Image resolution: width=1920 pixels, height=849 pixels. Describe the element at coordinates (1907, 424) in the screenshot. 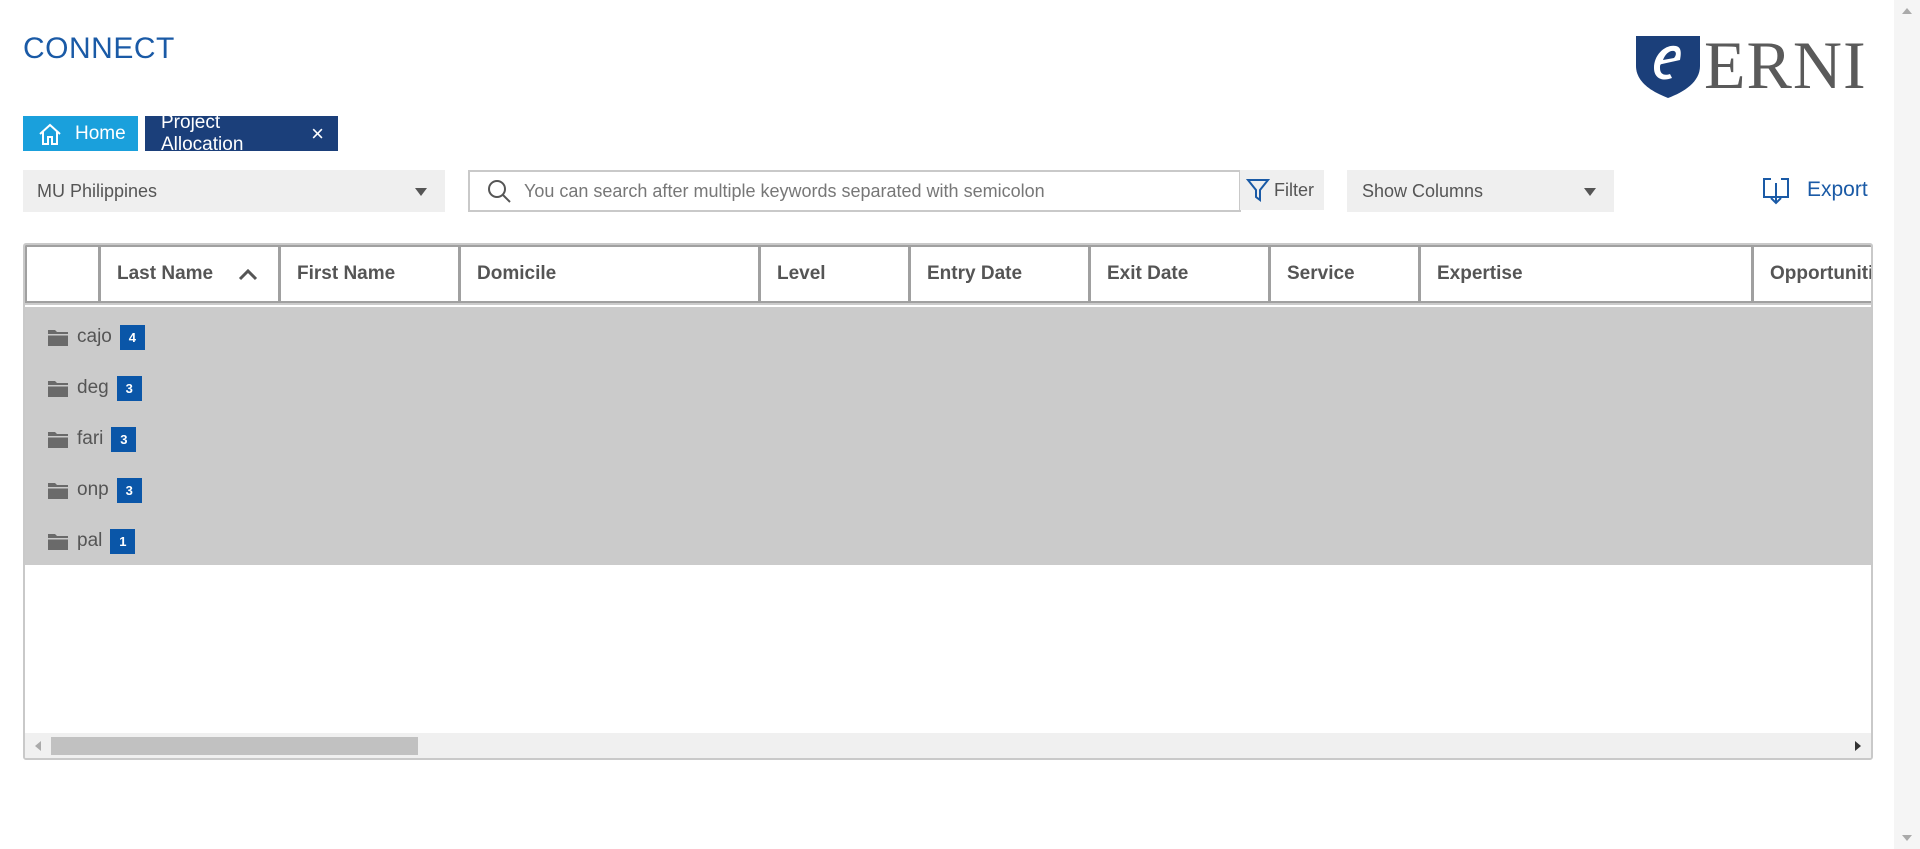

I see `page-vertical-scrollbar` at that location.